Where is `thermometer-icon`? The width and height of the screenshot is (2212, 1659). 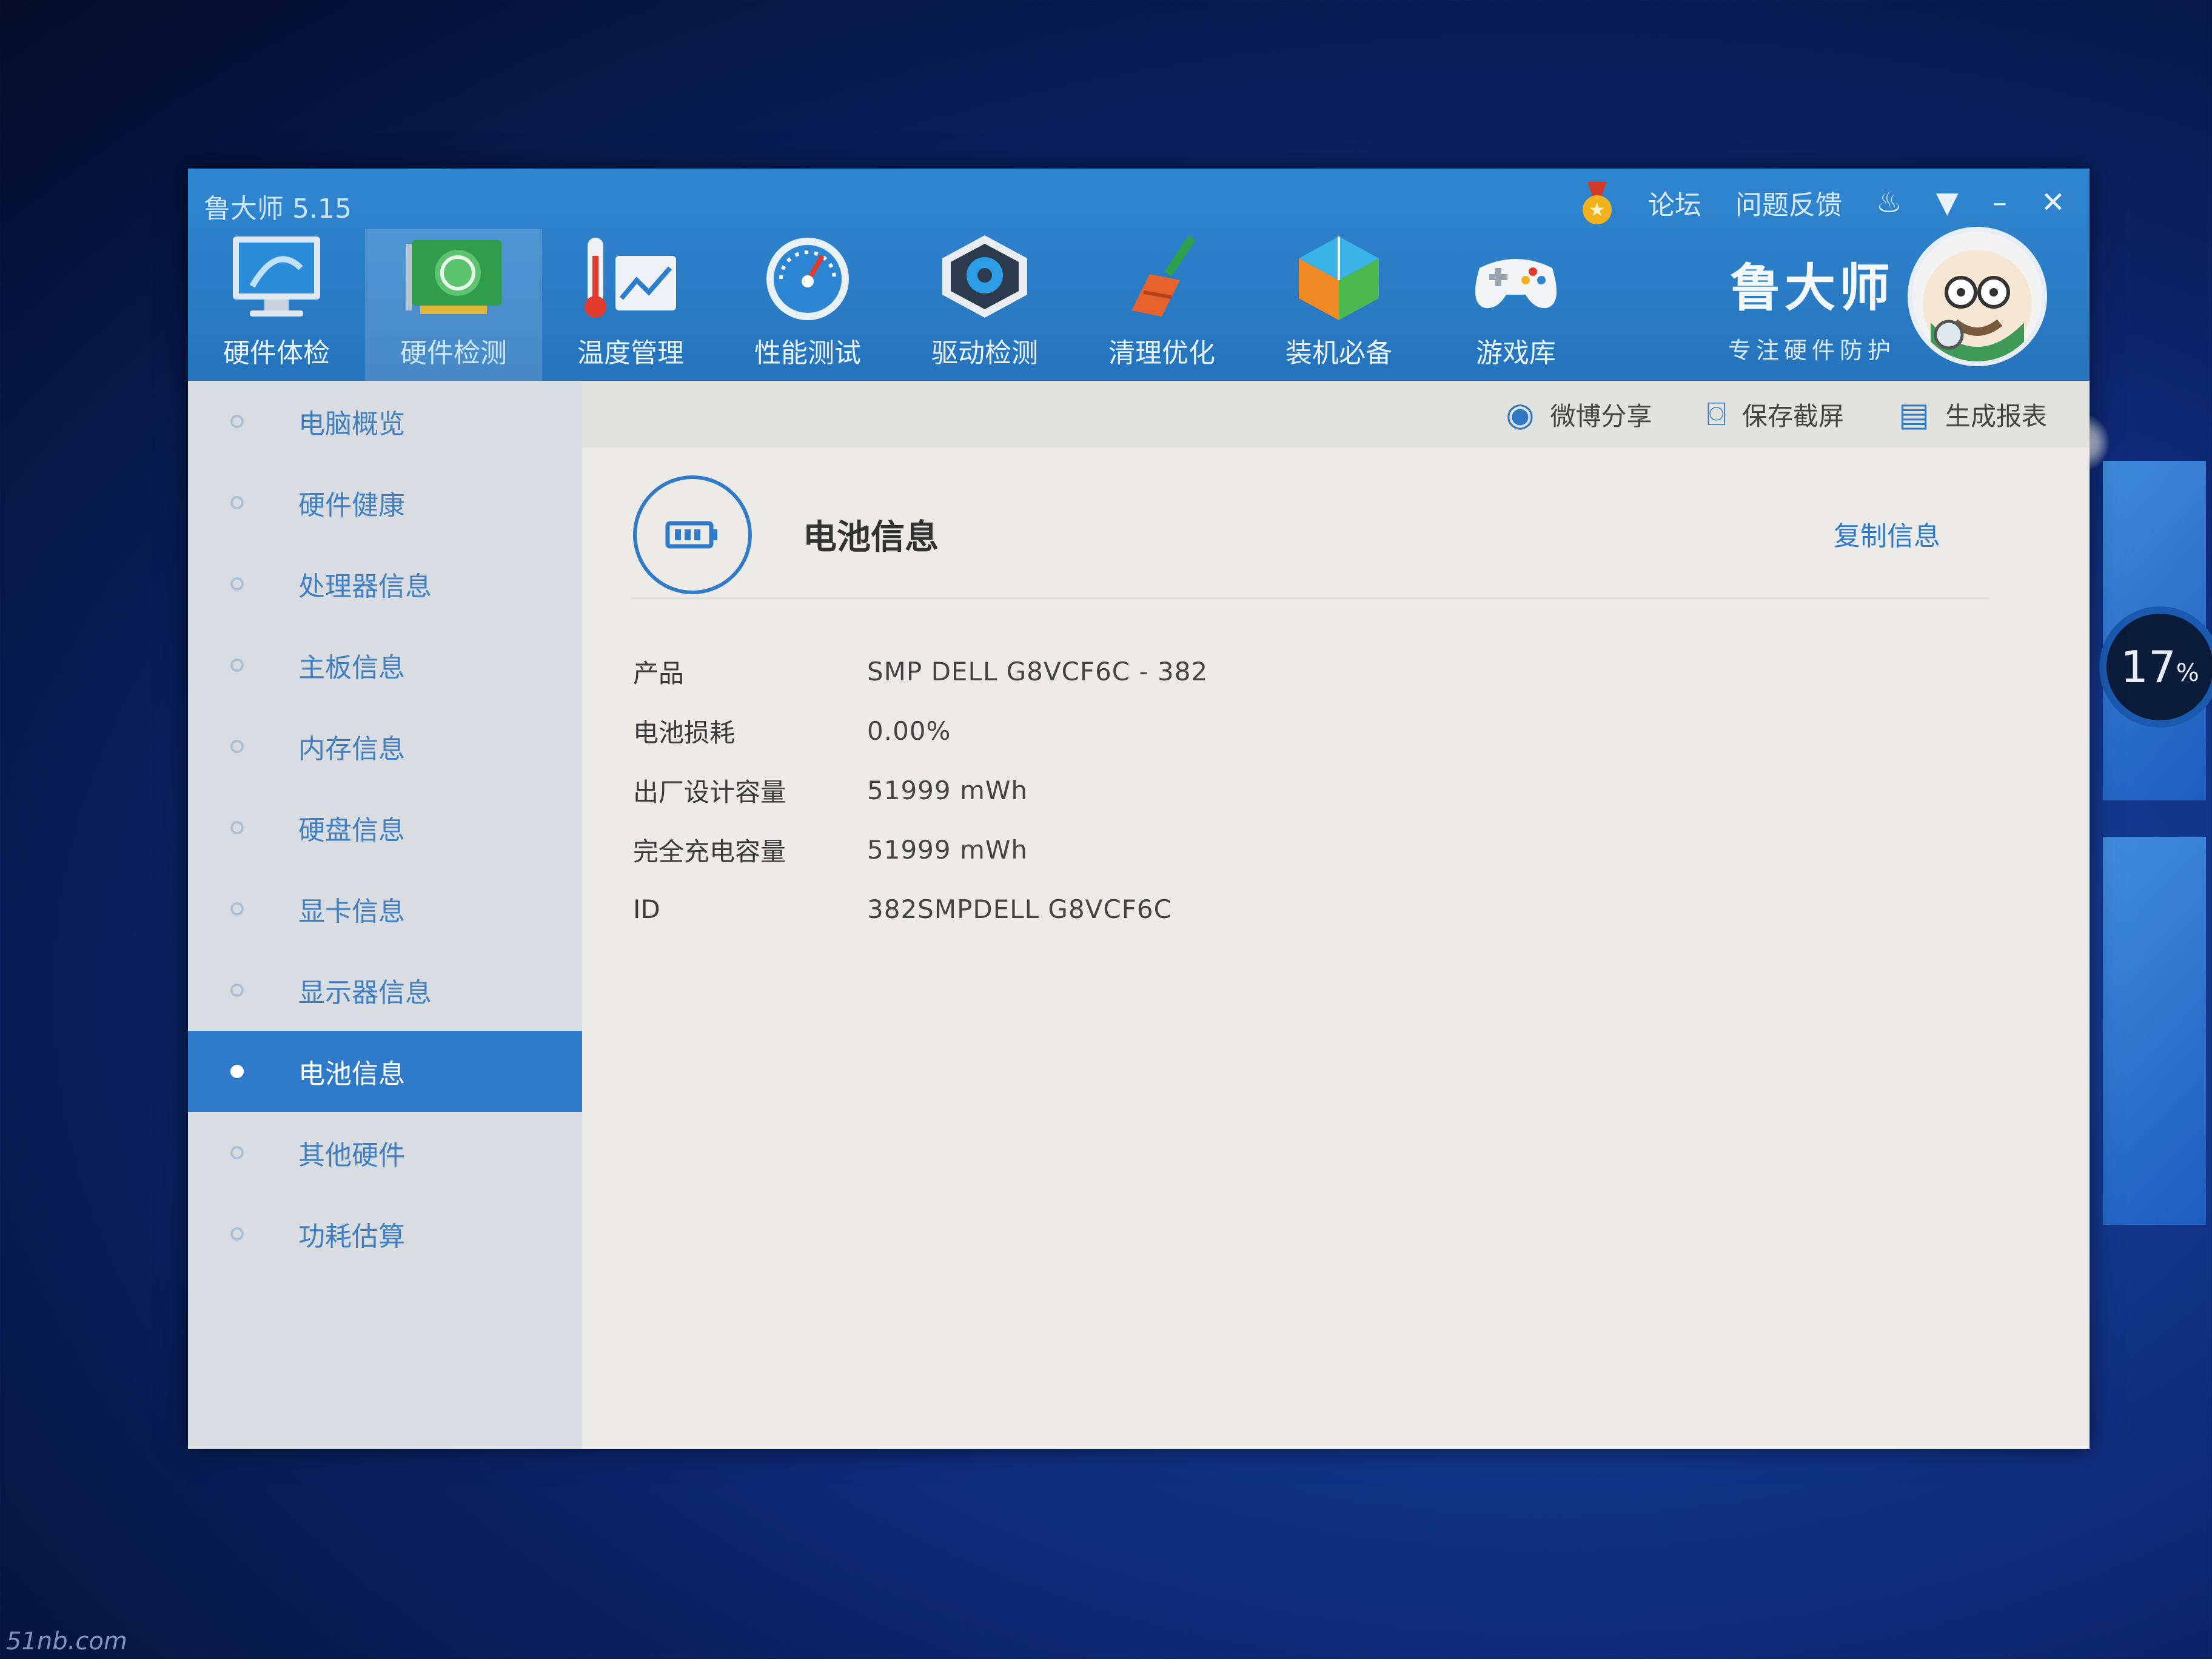 thermometer-icon is located at coordinates (630, 277).